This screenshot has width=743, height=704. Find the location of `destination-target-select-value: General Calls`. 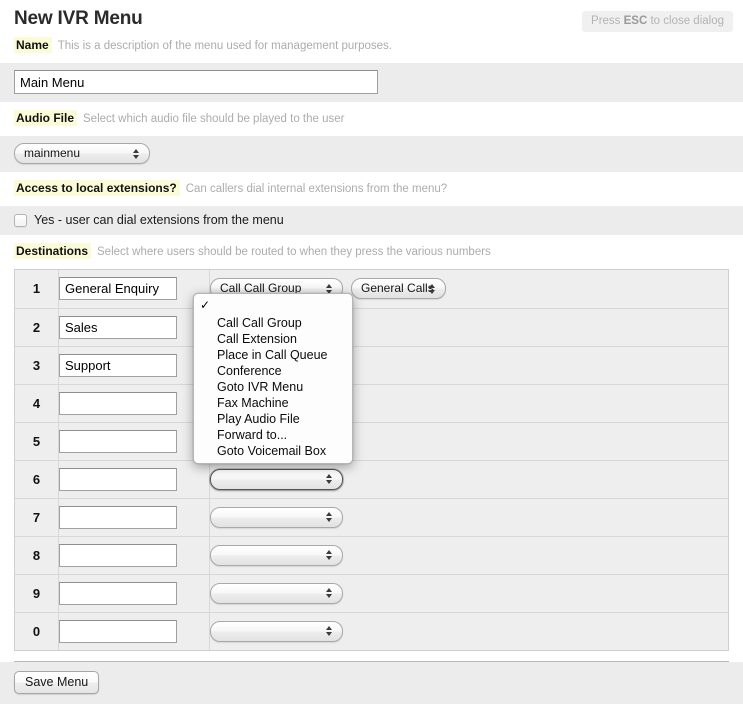

destination-target-select-value: General Calls is located at coordinates (397, 288).